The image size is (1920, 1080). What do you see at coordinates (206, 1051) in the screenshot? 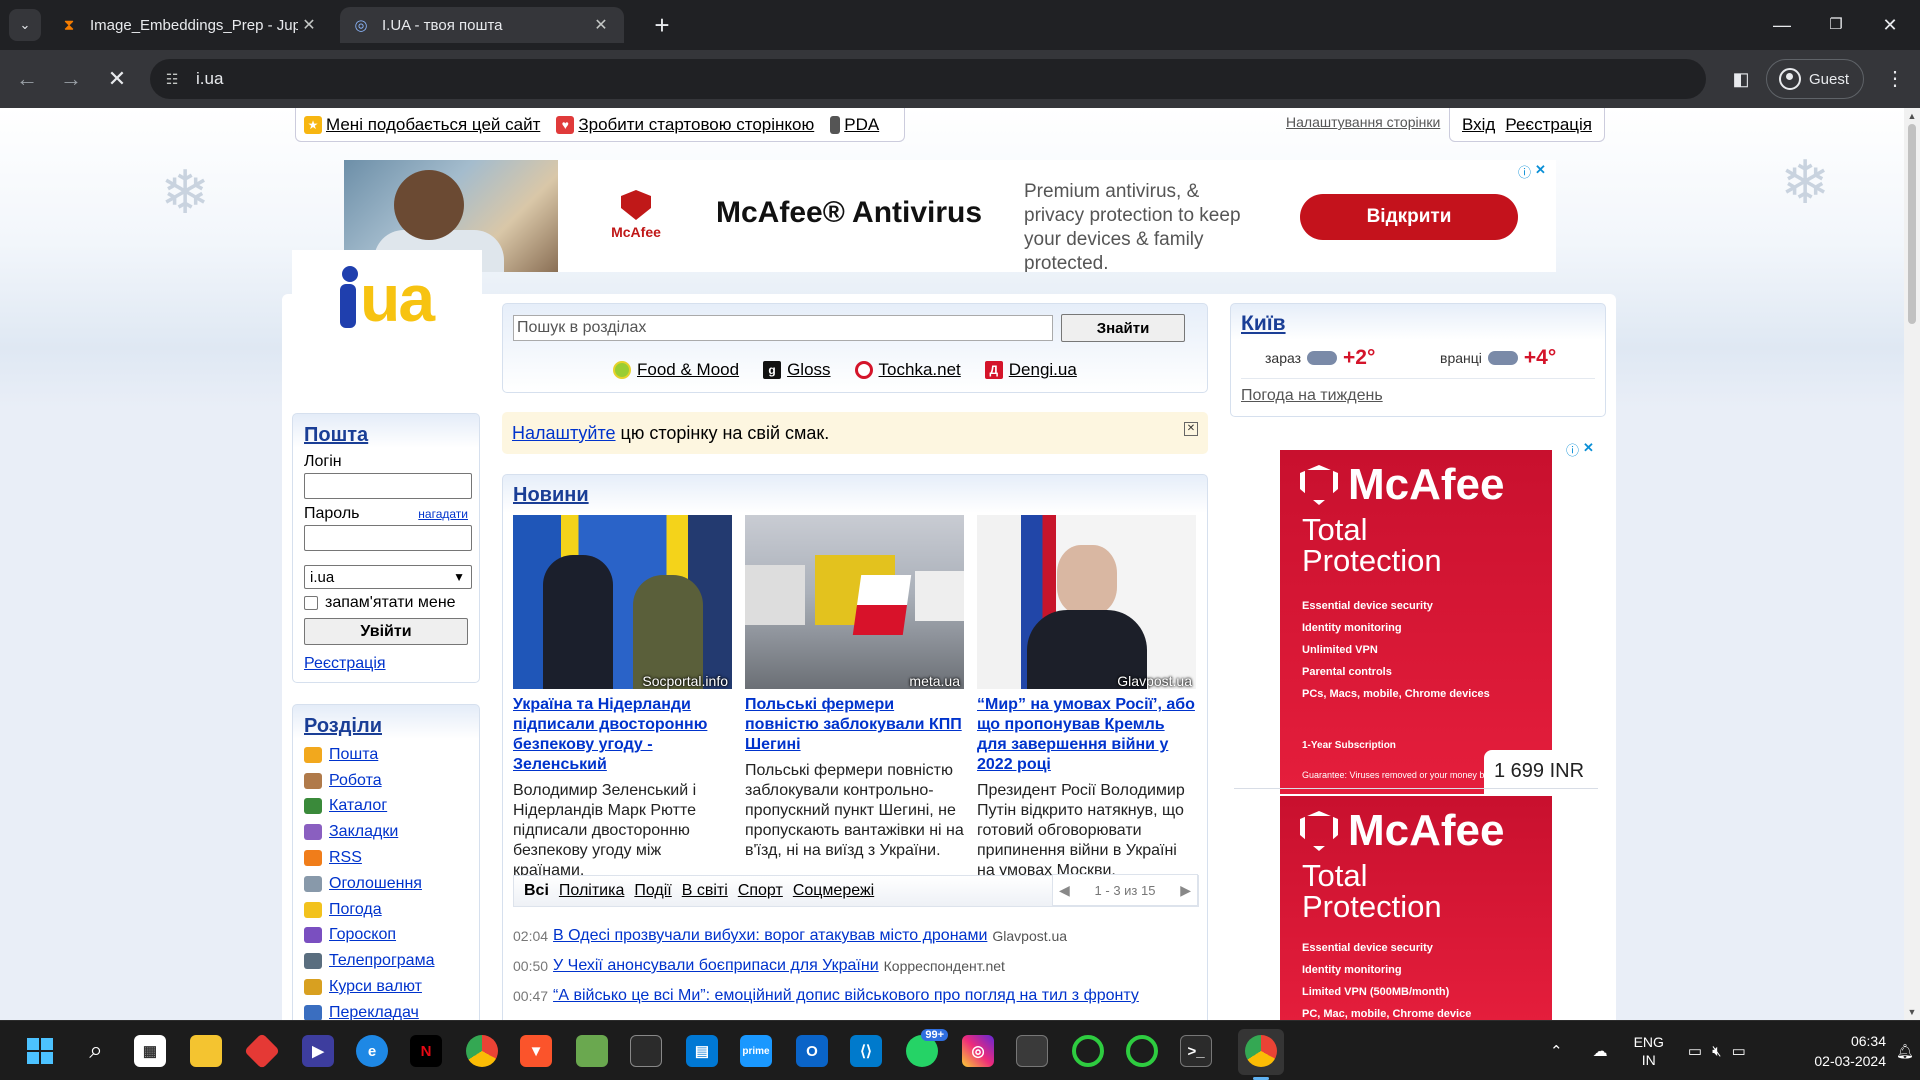
I see `file-explorer-icon` at bounding box center [206, 1051].